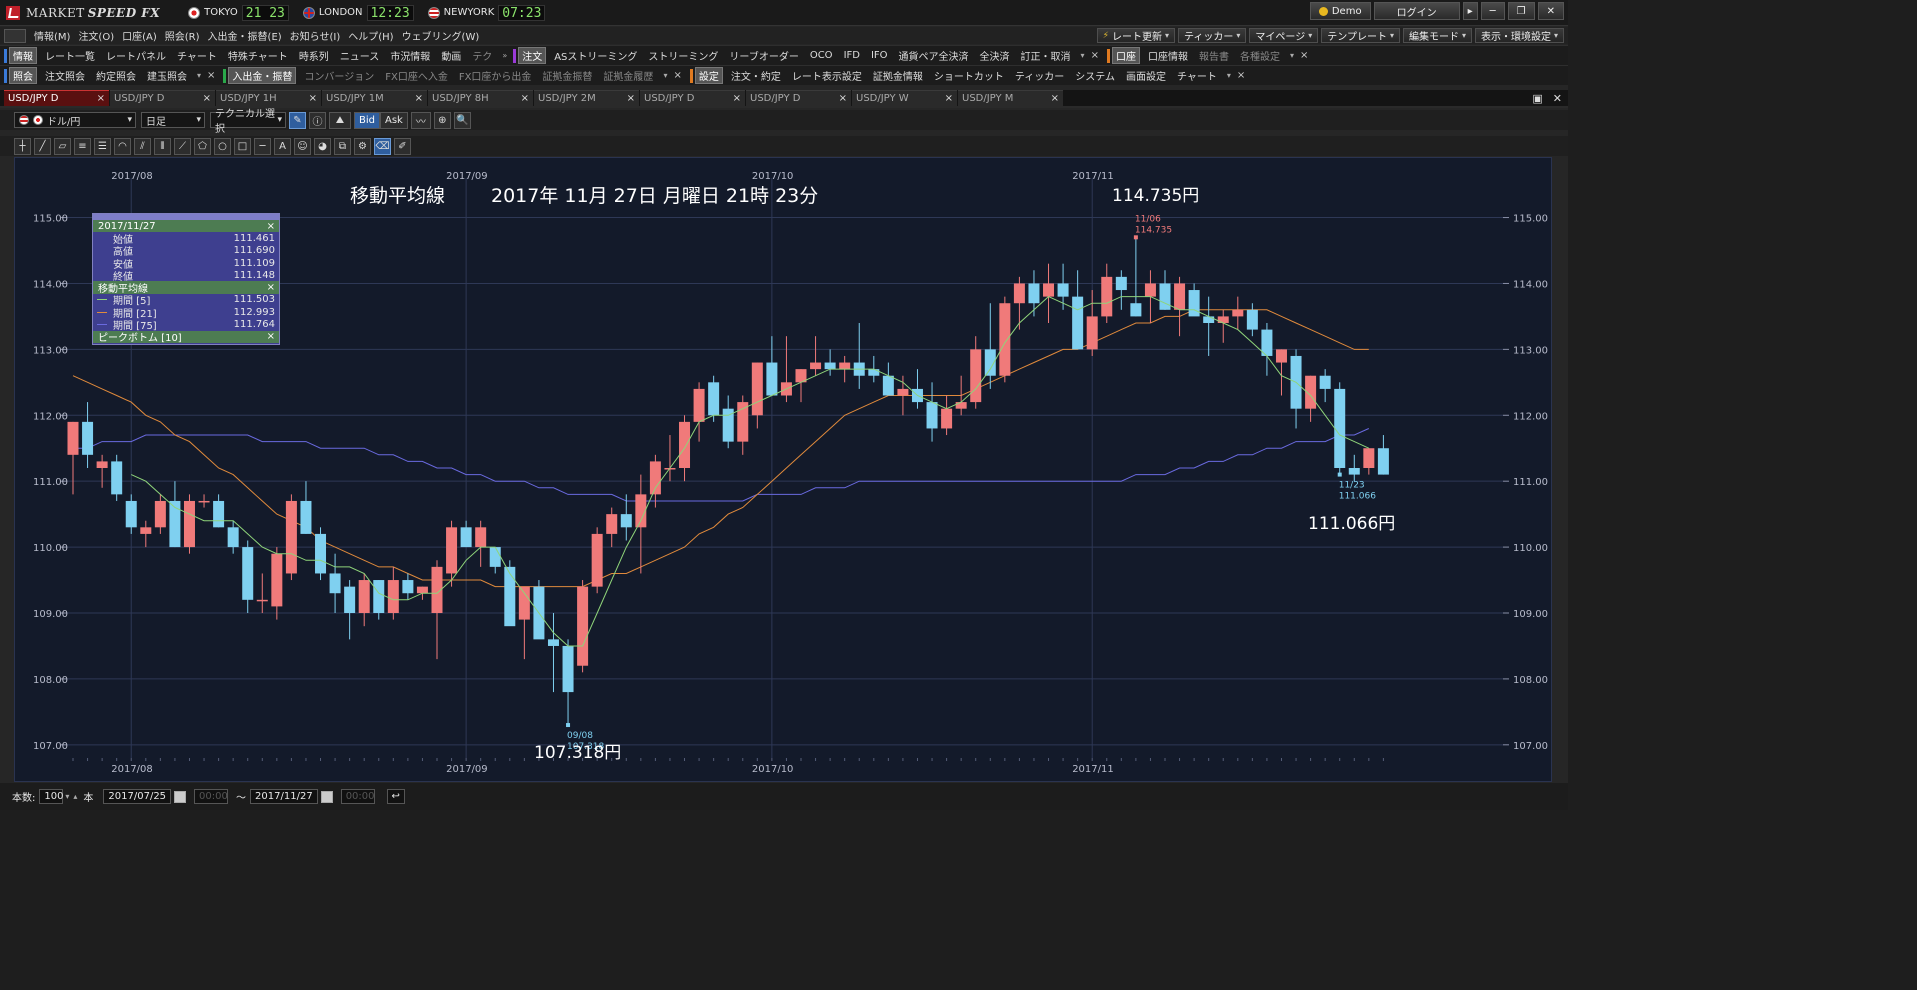 The height and width of the screenshot is (990, 1917). I want to click on oco-button: OCO, so click(821, 55).